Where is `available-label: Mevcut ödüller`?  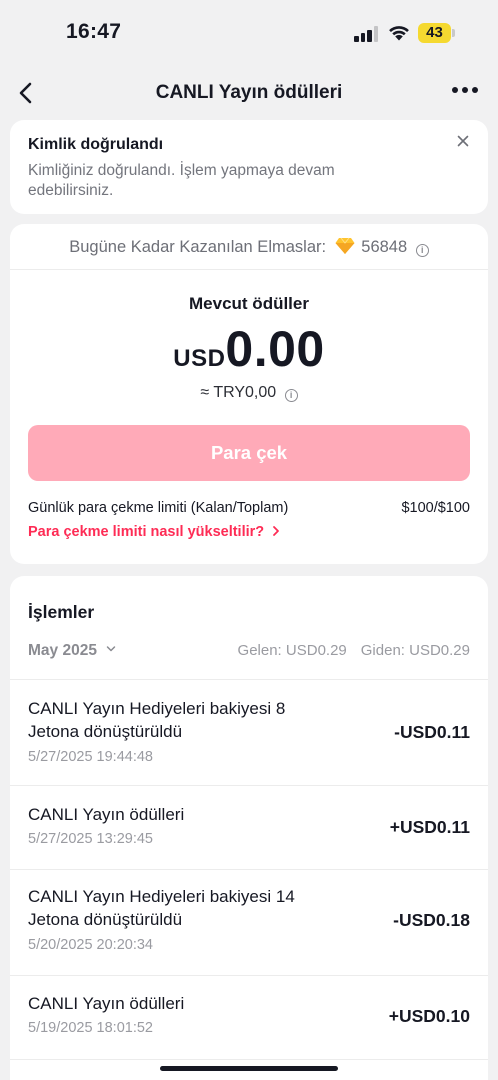 available-label: Mevcut ödüller is located at coordinates (249, 303).